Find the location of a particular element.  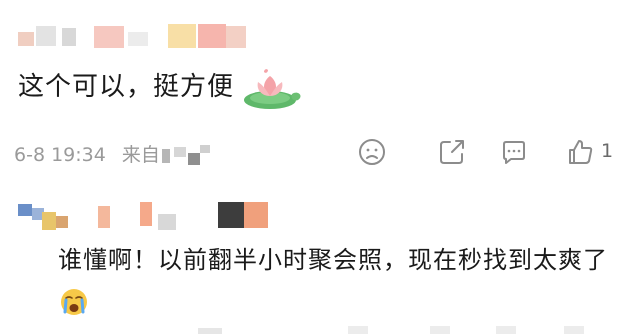

comment-1-text: 这个可以，挺方便 is located at coordinates (126, 87).